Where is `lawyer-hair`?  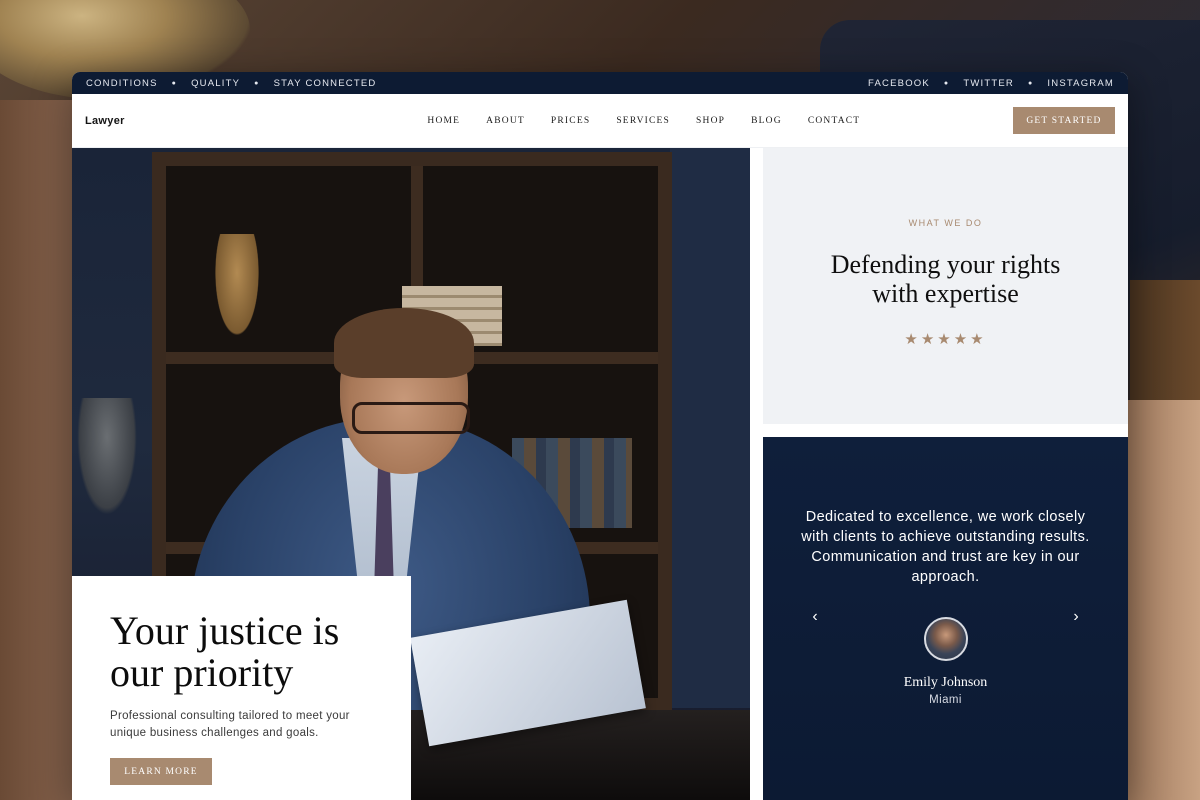 lawyer-hair is located at coordinates (404, 343).